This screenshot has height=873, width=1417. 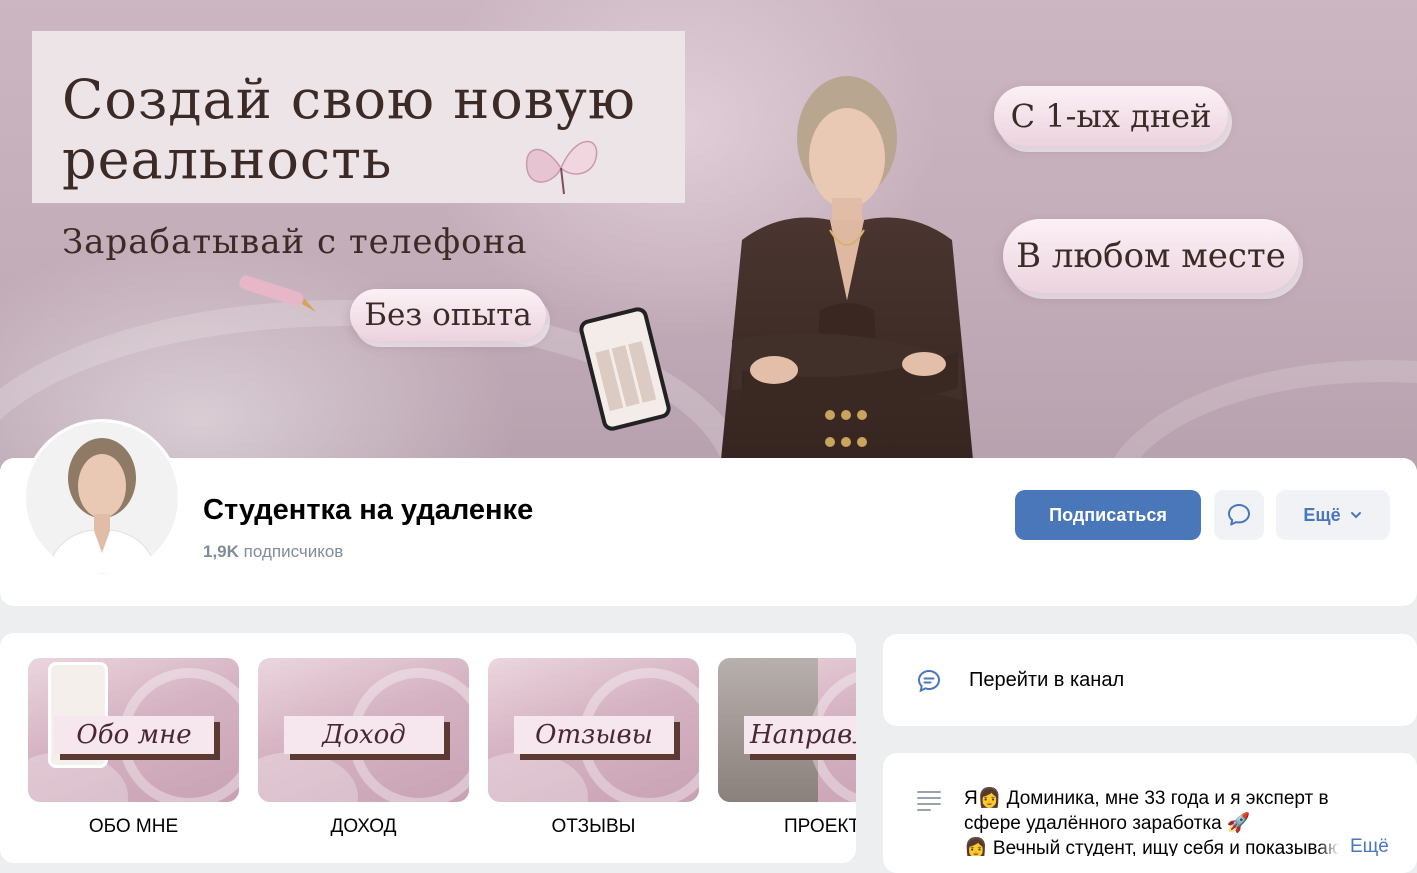 I want to click on message-button, so click(x=1239, y=515).